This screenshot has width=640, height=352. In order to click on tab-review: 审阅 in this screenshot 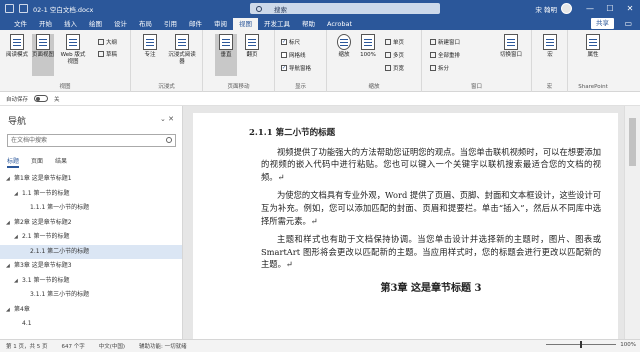, I will do `click(220, 24)`.